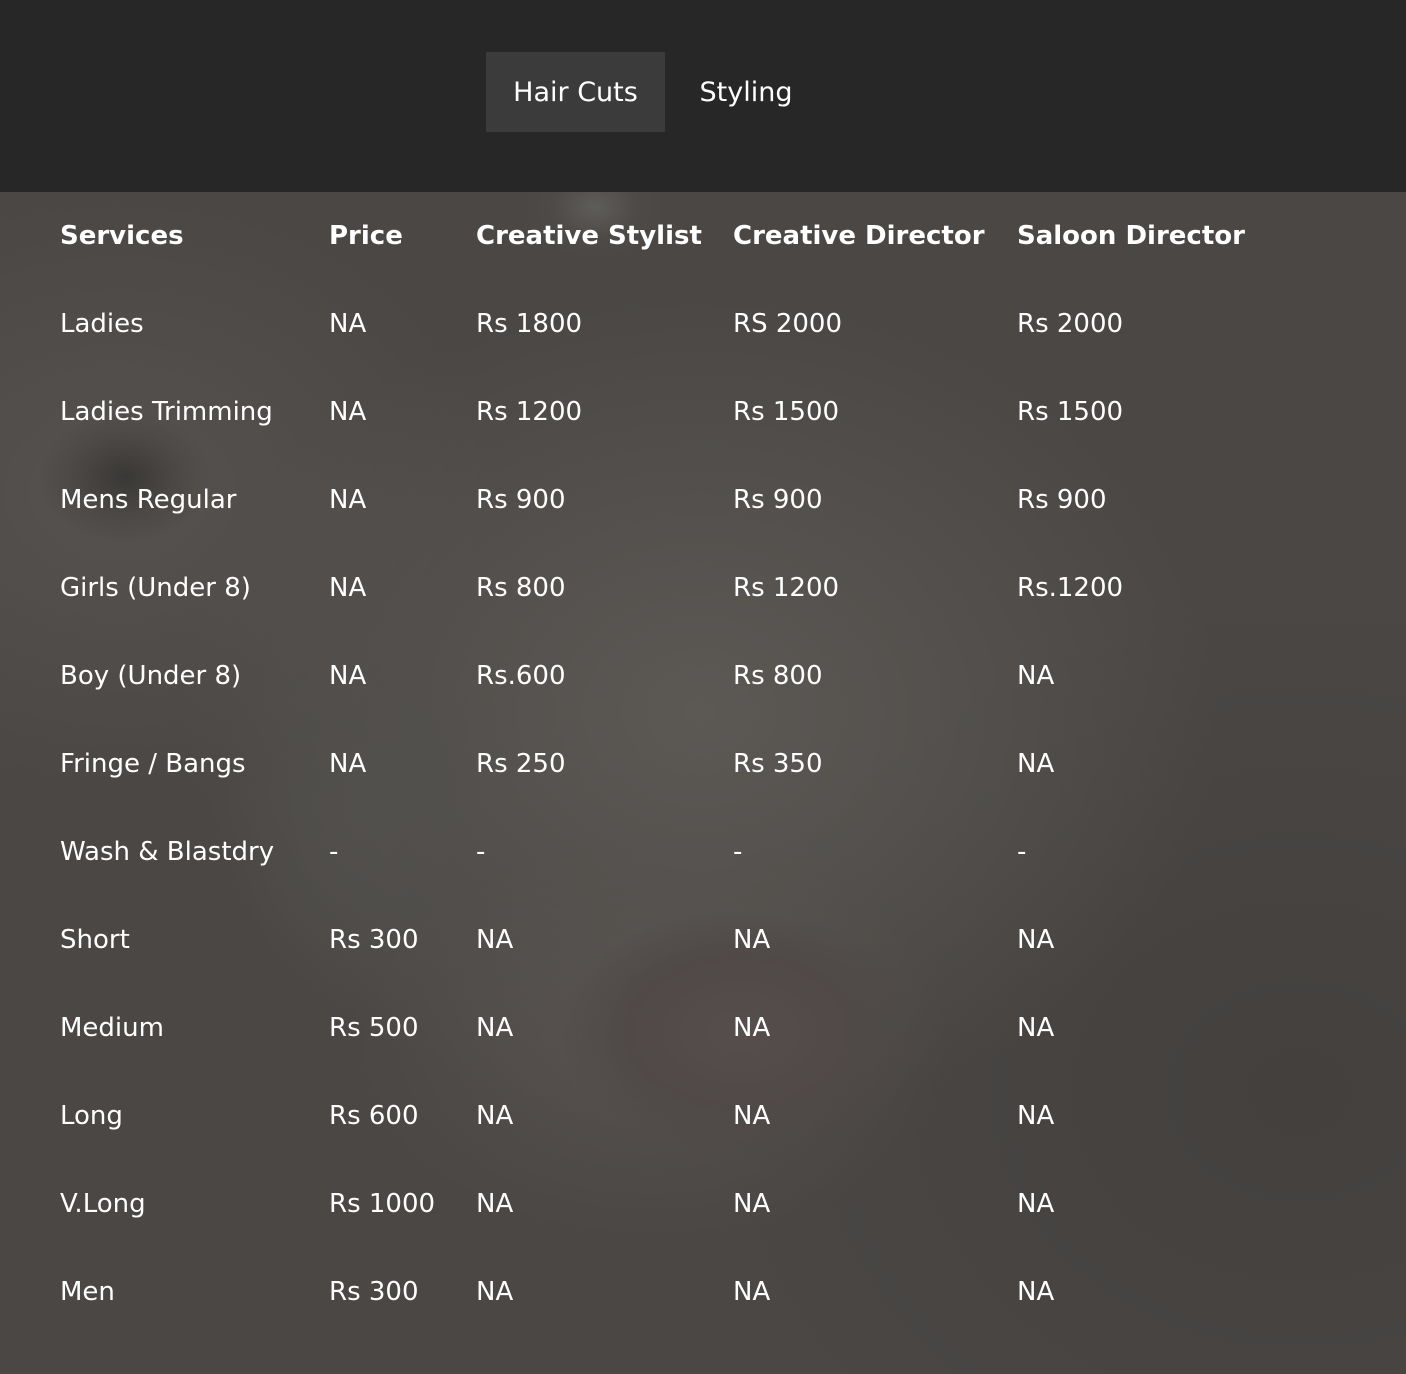  What do you see at coordinates (521, 676) in the screenshot?
I see `creative-stylist-cell: Rs.600` at bounding box center [521, 676].